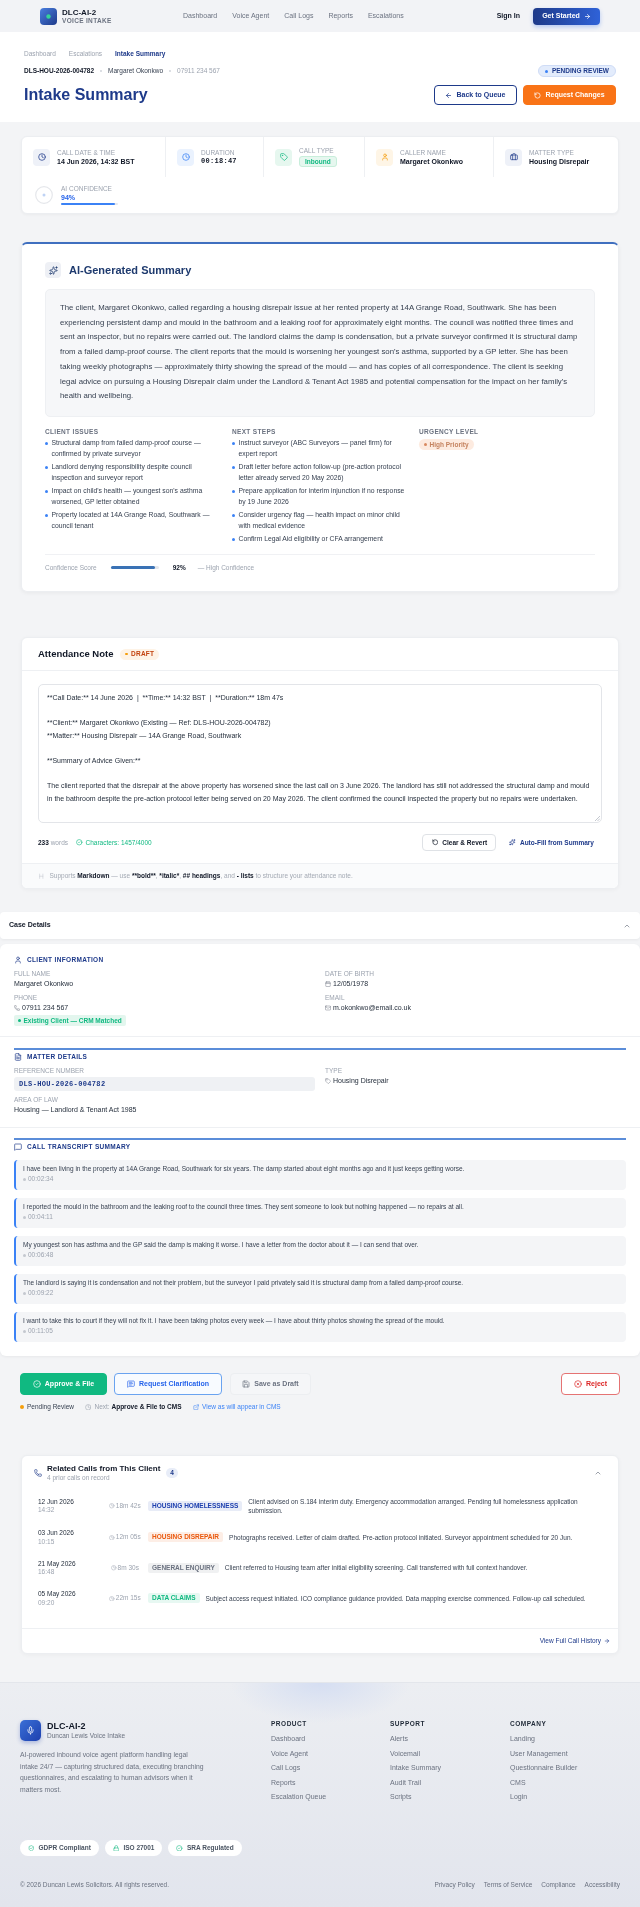  I want to click on logo-icon, so click(48, 16).